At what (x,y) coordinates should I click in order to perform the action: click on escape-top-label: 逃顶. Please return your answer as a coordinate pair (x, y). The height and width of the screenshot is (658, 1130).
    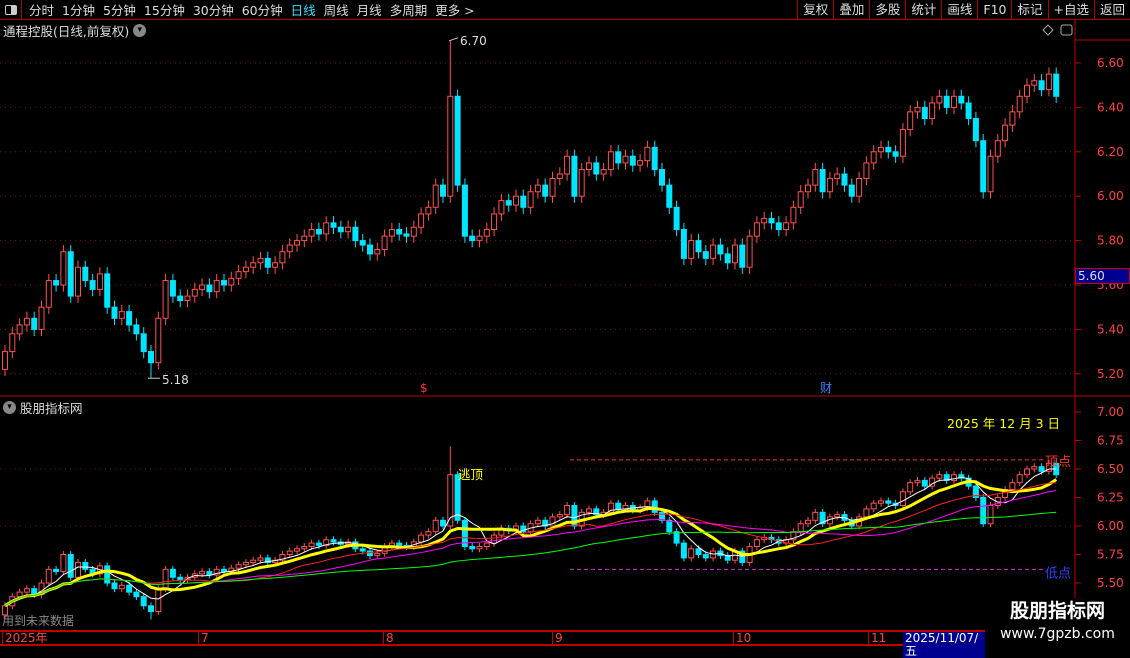
    Looking at the image, I should click on (471, 474).